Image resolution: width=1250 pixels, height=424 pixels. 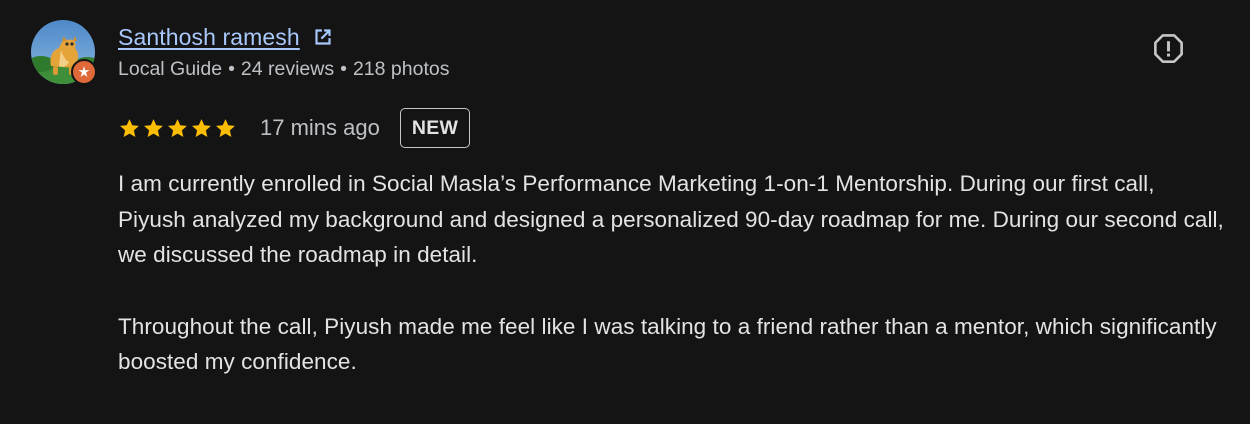 What do you see at coordinates (401, 68) in the screenshot?
I see `photo-count: 218 photos` at bounding box center [401, 68].